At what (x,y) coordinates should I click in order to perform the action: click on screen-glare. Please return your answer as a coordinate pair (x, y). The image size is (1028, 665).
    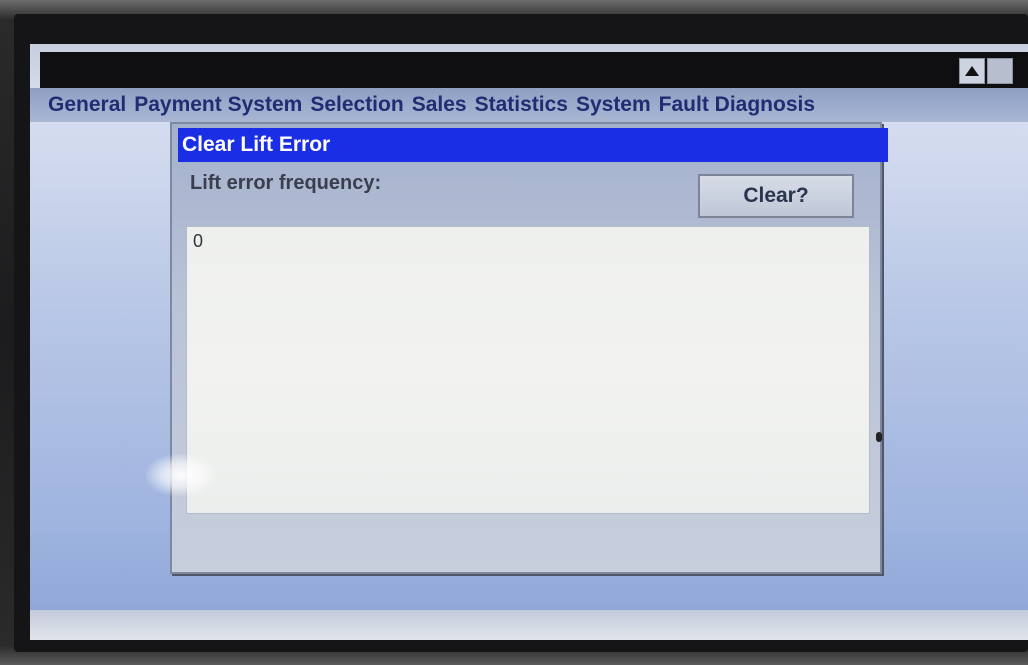
    Looking at the image, I should click on (181, 475).